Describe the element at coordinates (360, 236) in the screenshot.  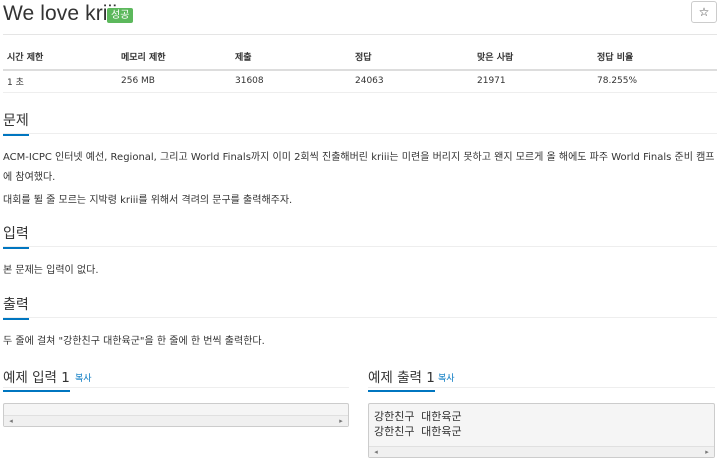
I see `input-section-header: 입력` at that location.